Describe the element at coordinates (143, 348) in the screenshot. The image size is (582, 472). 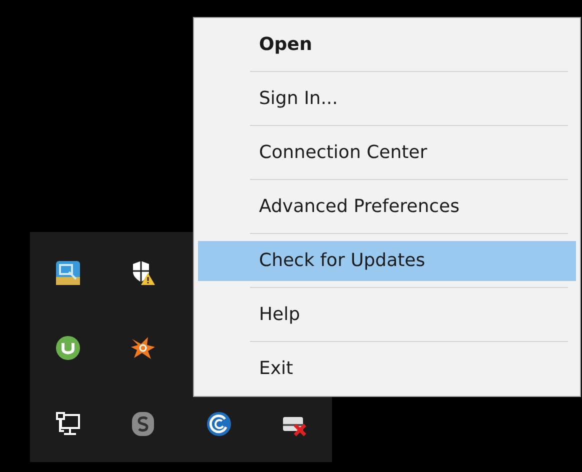
I see `splat-icon` at that location.